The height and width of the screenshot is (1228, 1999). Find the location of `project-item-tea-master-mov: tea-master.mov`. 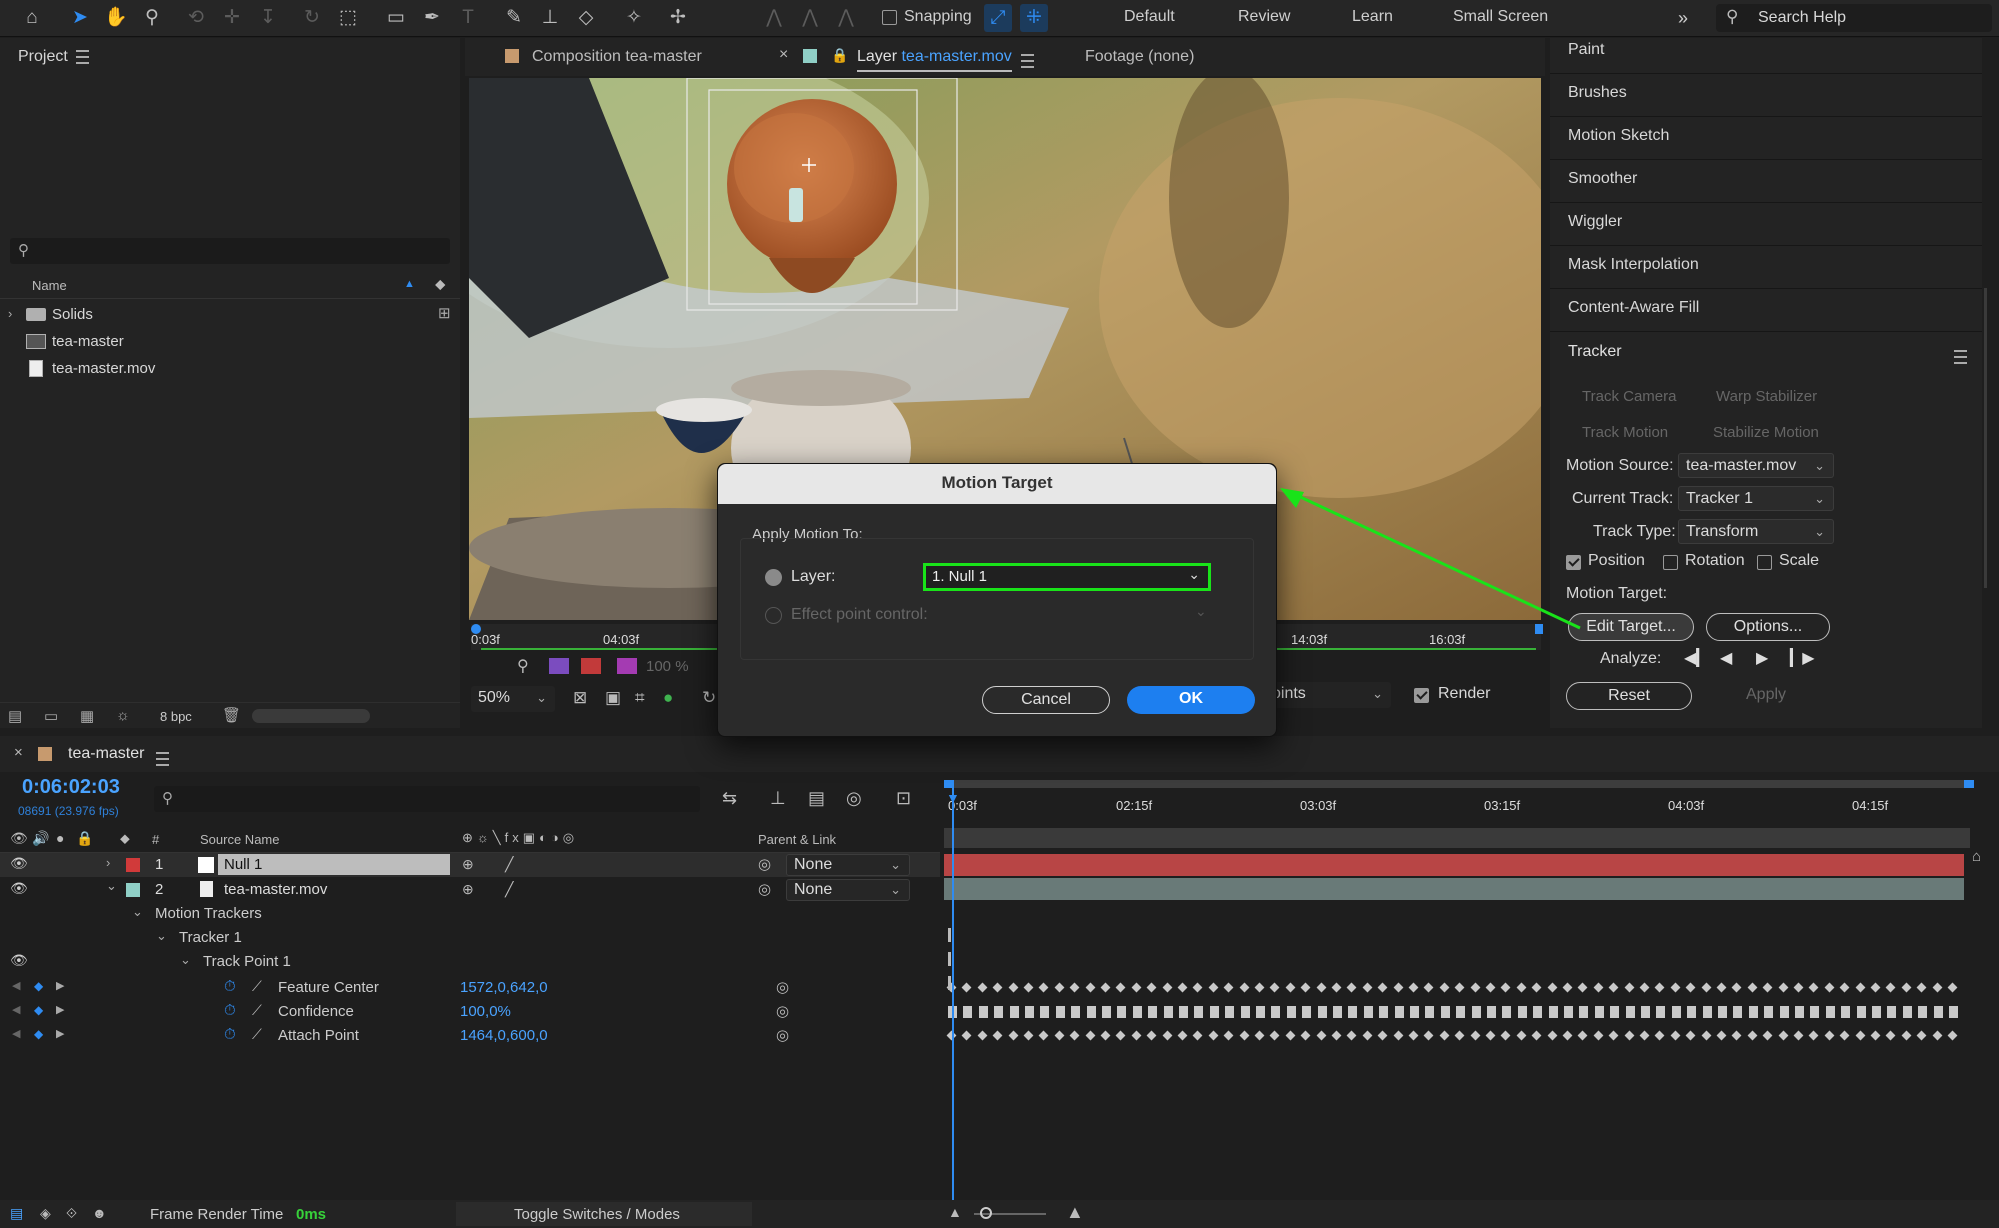

project-item-tea-master-mov: tea-master.mov is located at coordinates (220, 369).